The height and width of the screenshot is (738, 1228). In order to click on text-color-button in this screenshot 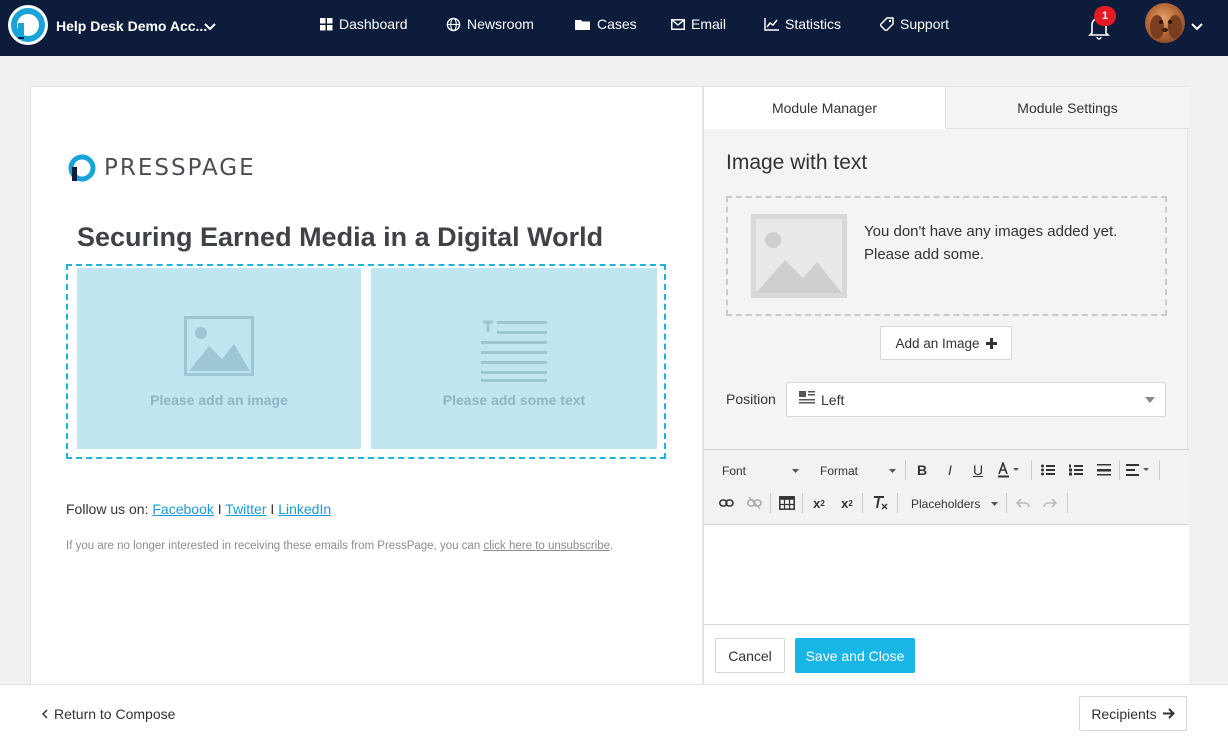, I will do `click(1011, 470)`.